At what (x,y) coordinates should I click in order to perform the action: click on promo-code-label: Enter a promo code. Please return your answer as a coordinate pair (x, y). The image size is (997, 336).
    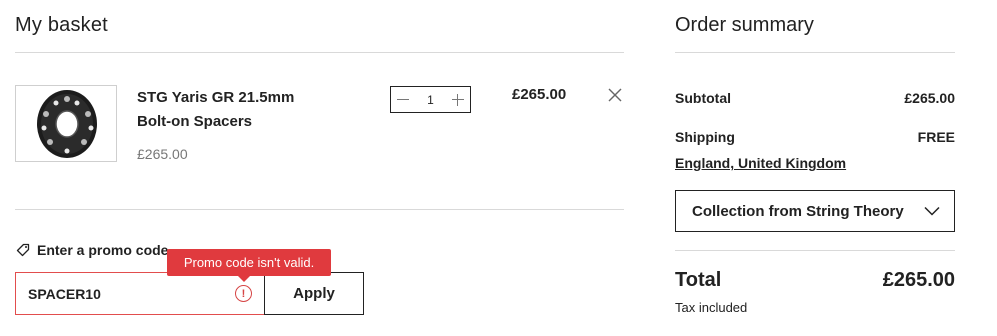
    Looking at the image, I should click on (92, 250).